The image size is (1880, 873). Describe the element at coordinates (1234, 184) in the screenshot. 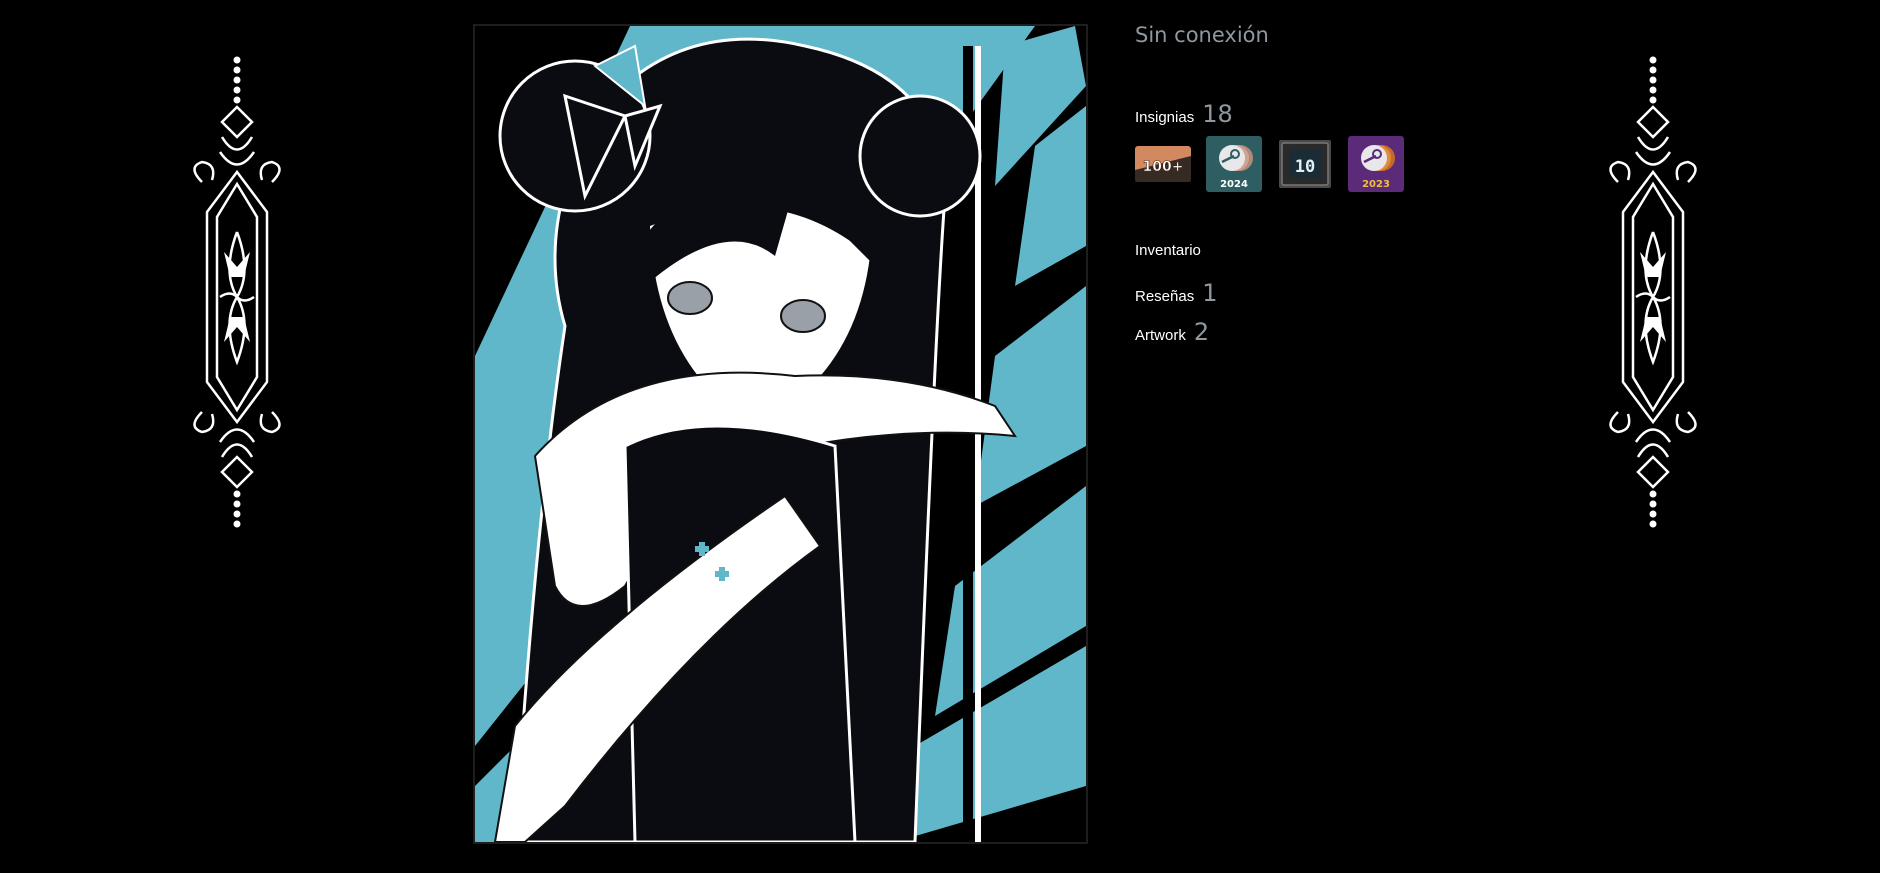

I see `badge-2024-text: 2024` at that location.